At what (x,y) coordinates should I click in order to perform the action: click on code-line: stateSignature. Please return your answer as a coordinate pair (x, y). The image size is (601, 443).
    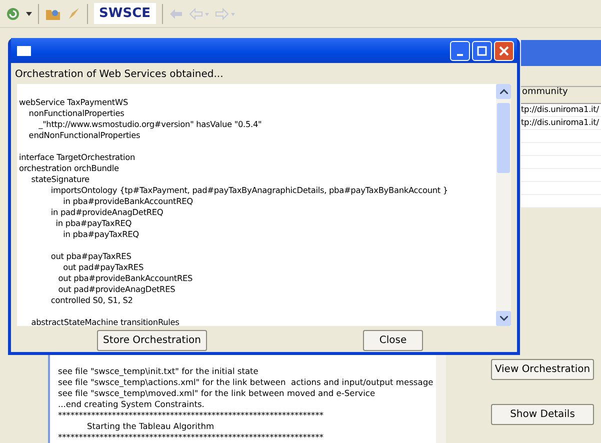
    Looking at the image, I should click on (60, 179).